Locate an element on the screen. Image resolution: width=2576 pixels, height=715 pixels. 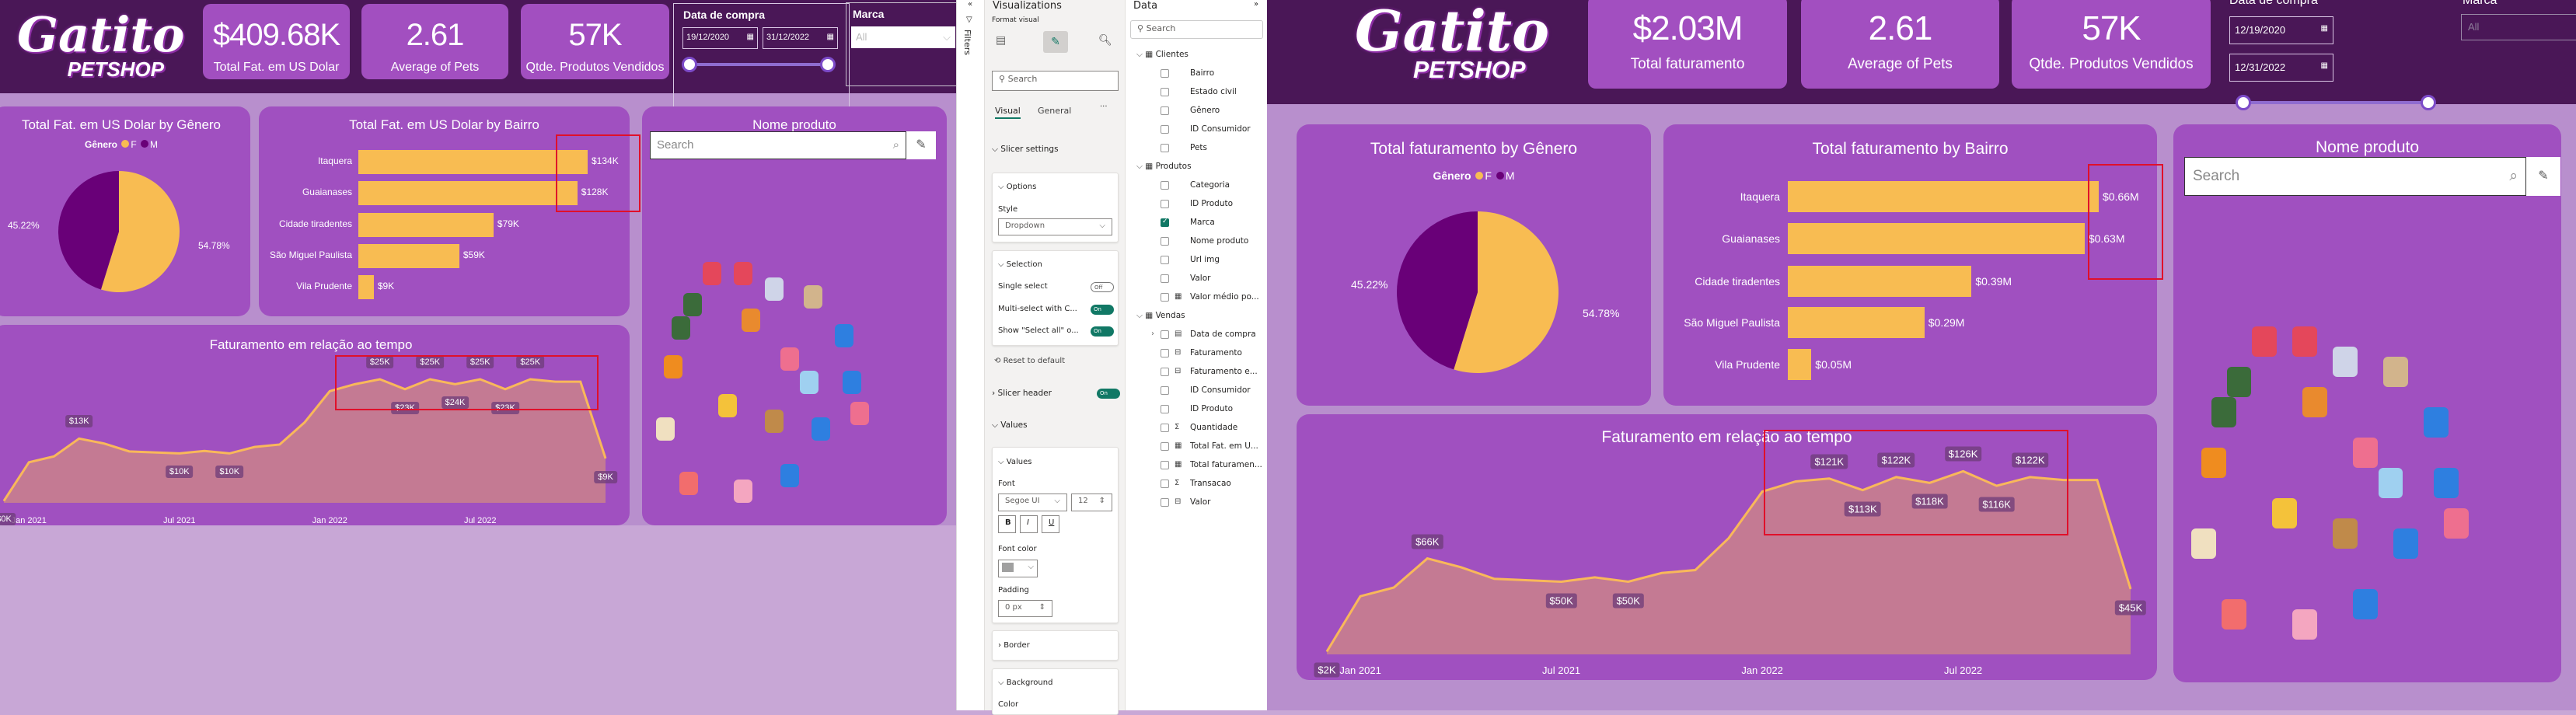
field-item: Bairro is located at coordinates (1202, 73).